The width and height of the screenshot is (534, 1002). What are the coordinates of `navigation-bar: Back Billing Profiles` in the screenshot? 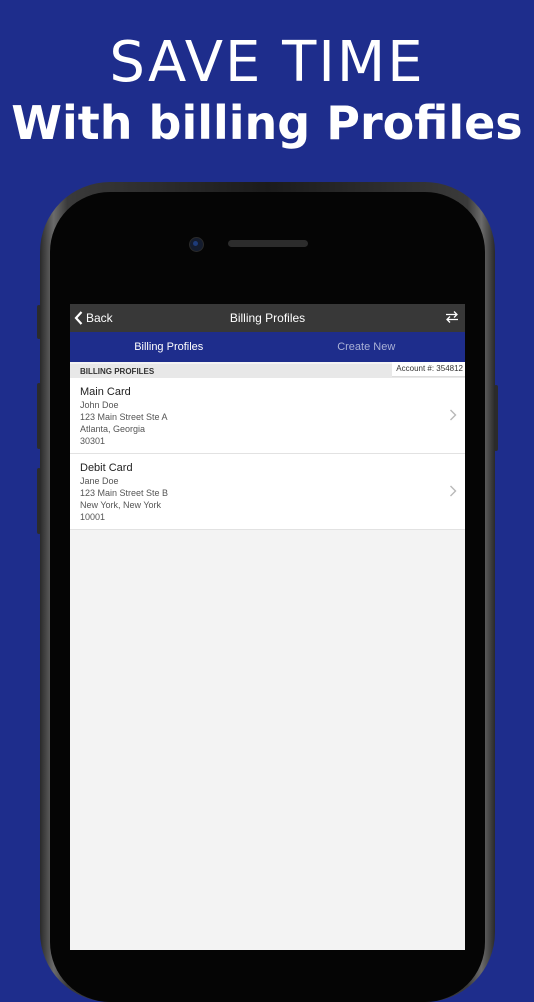 It's located at (267, 318).